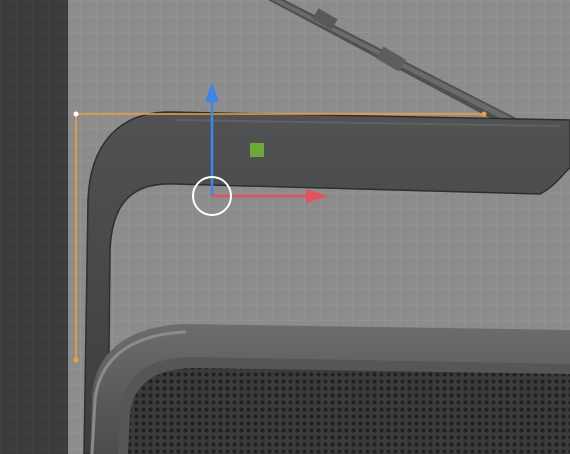 This screenshot has height=454, width=570. What do you see at coordinates (76, 114) in the screenshot?
I see `vertex-active-handle` at bounding box center [76, 114].